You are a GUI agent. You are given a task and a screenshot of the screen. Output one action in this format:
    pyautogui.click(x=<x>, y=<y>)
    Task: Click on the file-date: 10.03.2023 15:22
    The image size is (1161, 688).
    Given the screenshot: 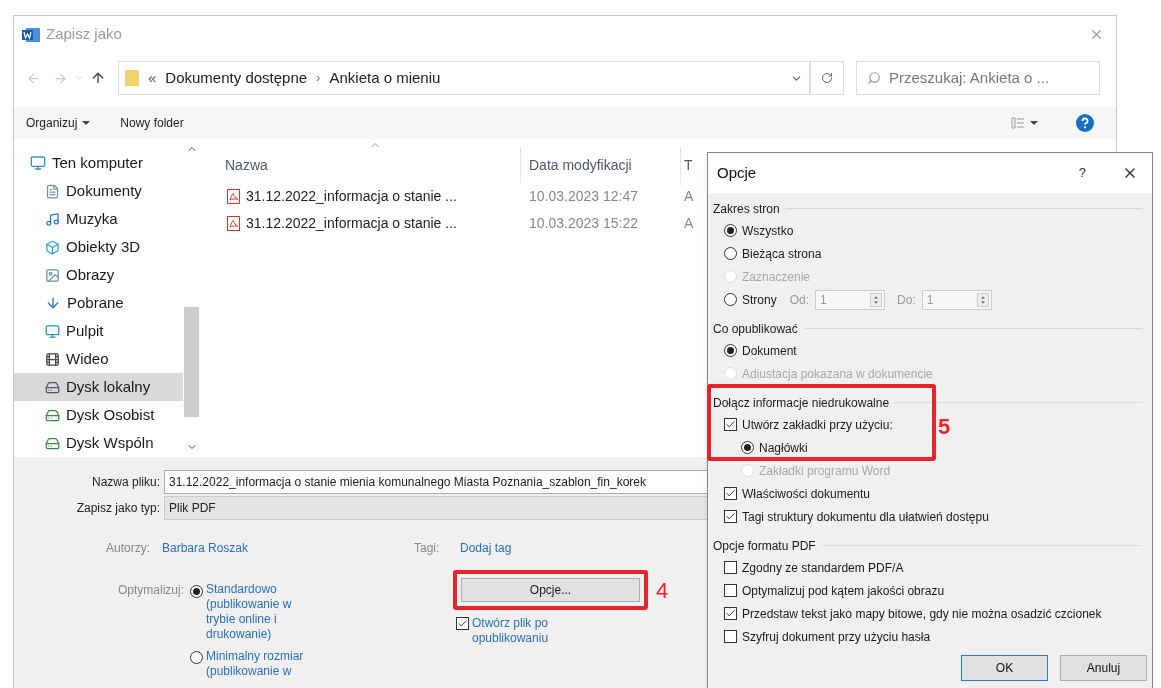 What is the action you would take?
    pyautogui.click(x=583, y=223)
    